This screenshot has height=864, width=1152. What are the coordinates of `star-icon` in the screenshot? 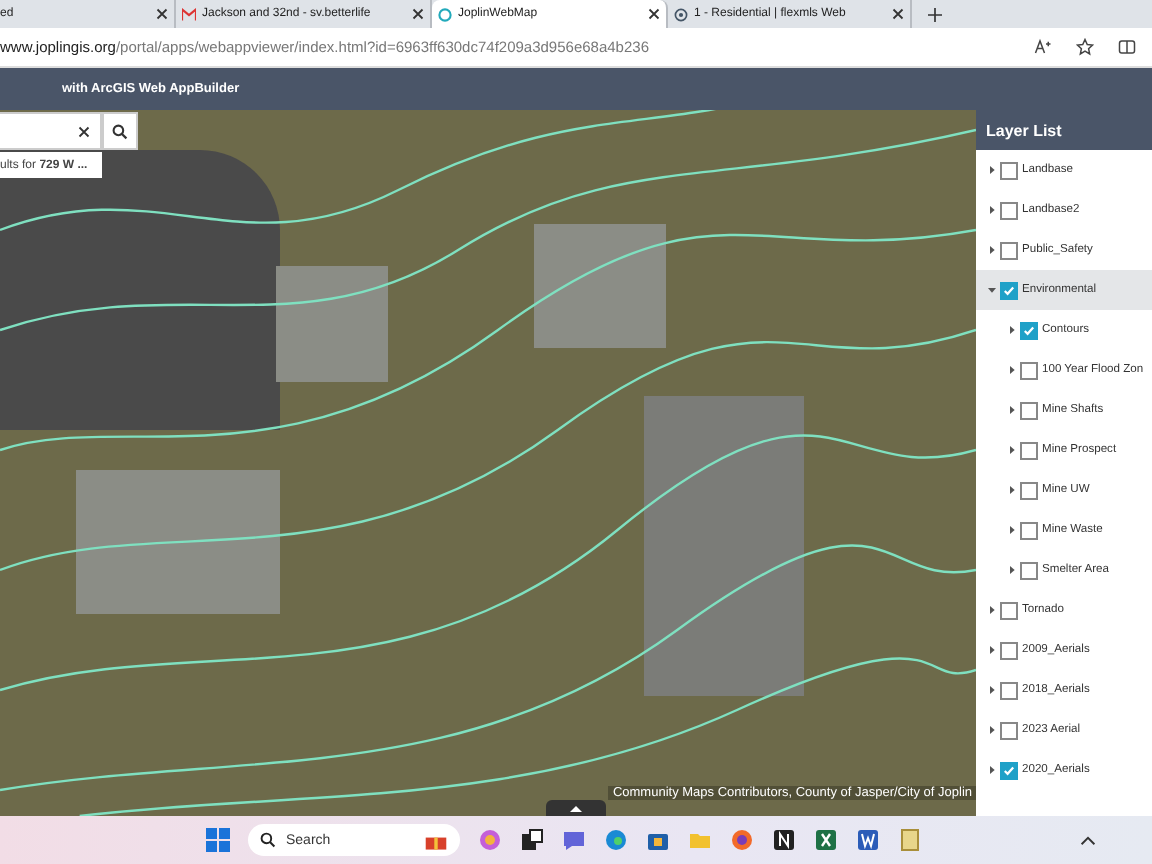 It's located at (1085, 47).